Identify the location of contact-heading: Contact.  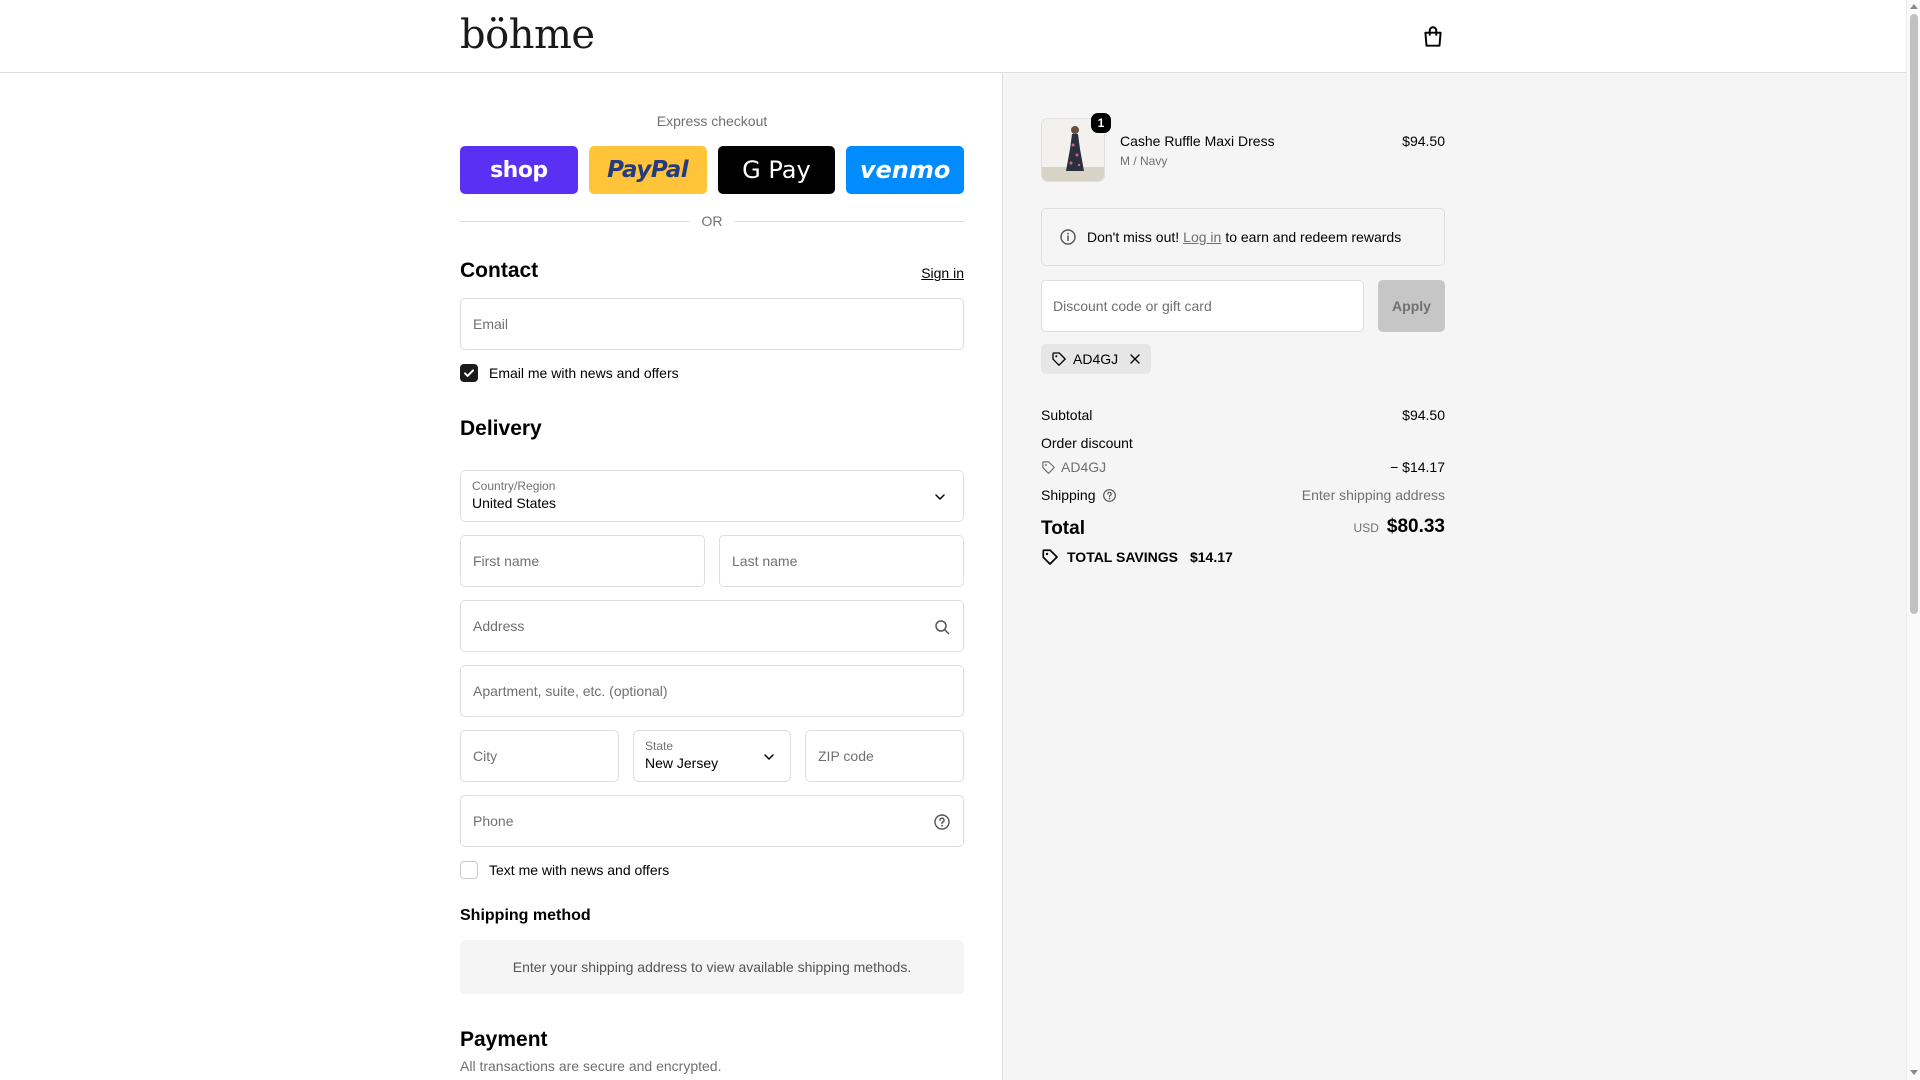
(499, 270).